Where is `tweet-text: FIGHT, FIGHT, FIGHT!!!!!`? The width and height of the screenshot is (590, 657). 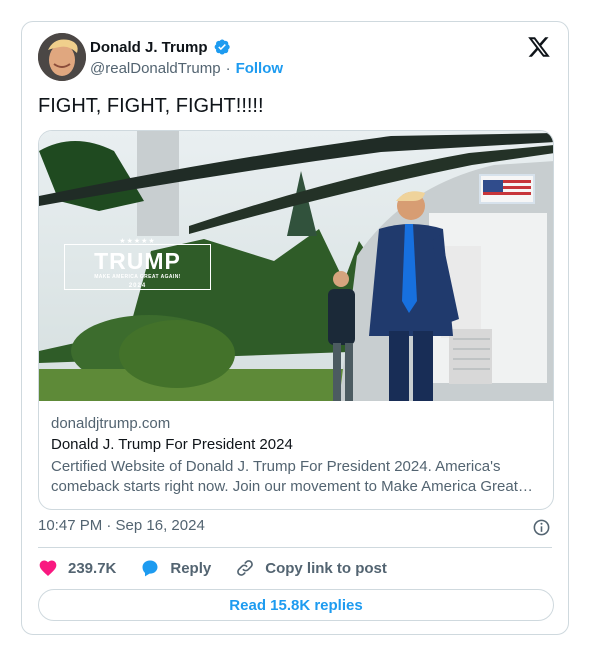
tweet-text: FIGHT, FIGHT, FIGHT!!!!! is located at coordinates (151, 106).